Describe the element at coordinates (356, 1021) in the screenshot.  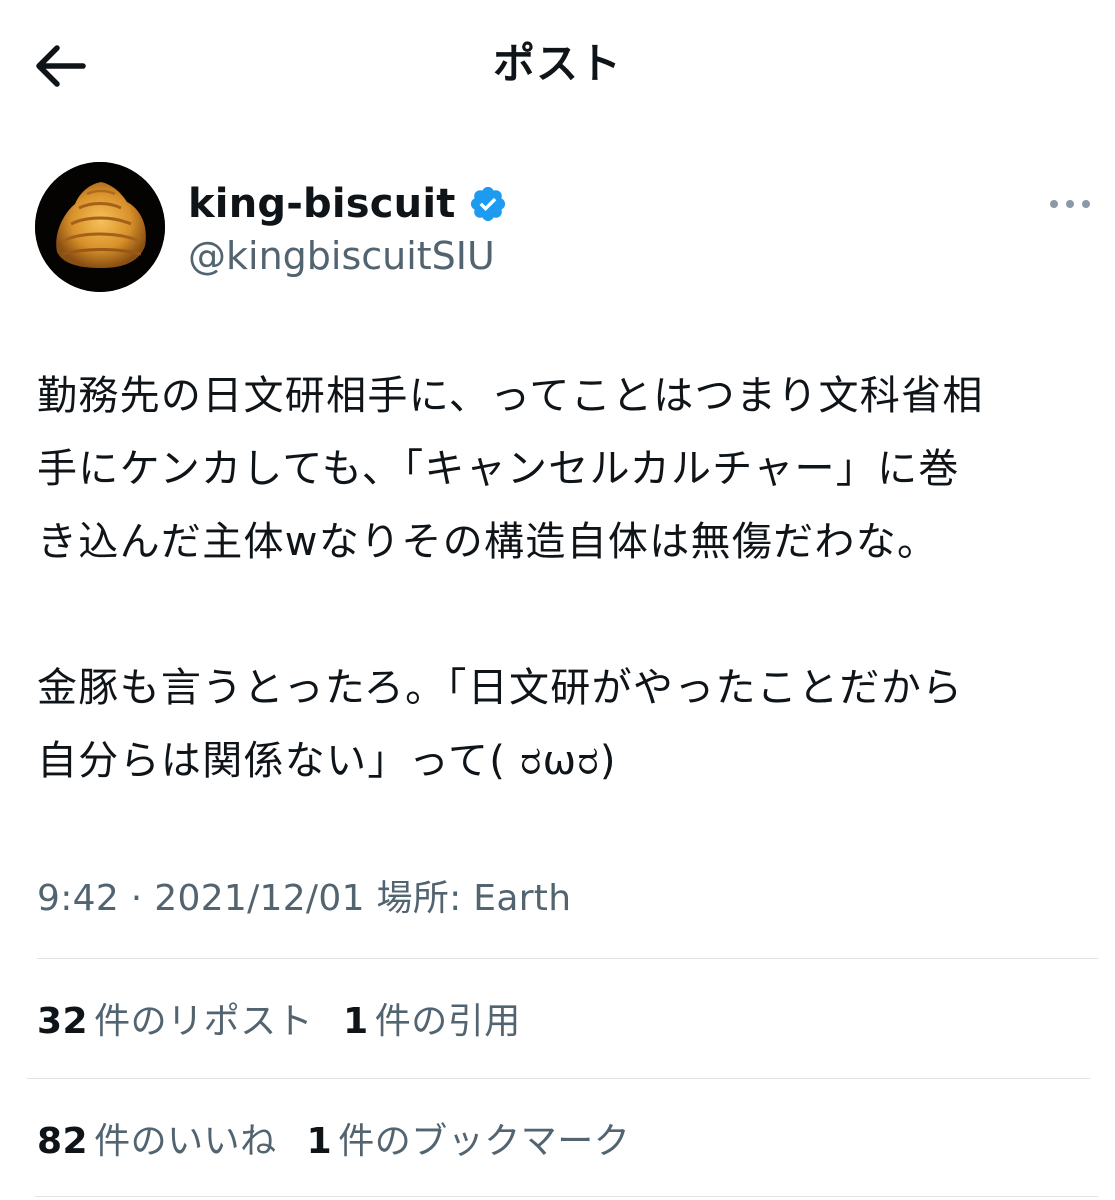
I see `quotes-count: 1` at that location.